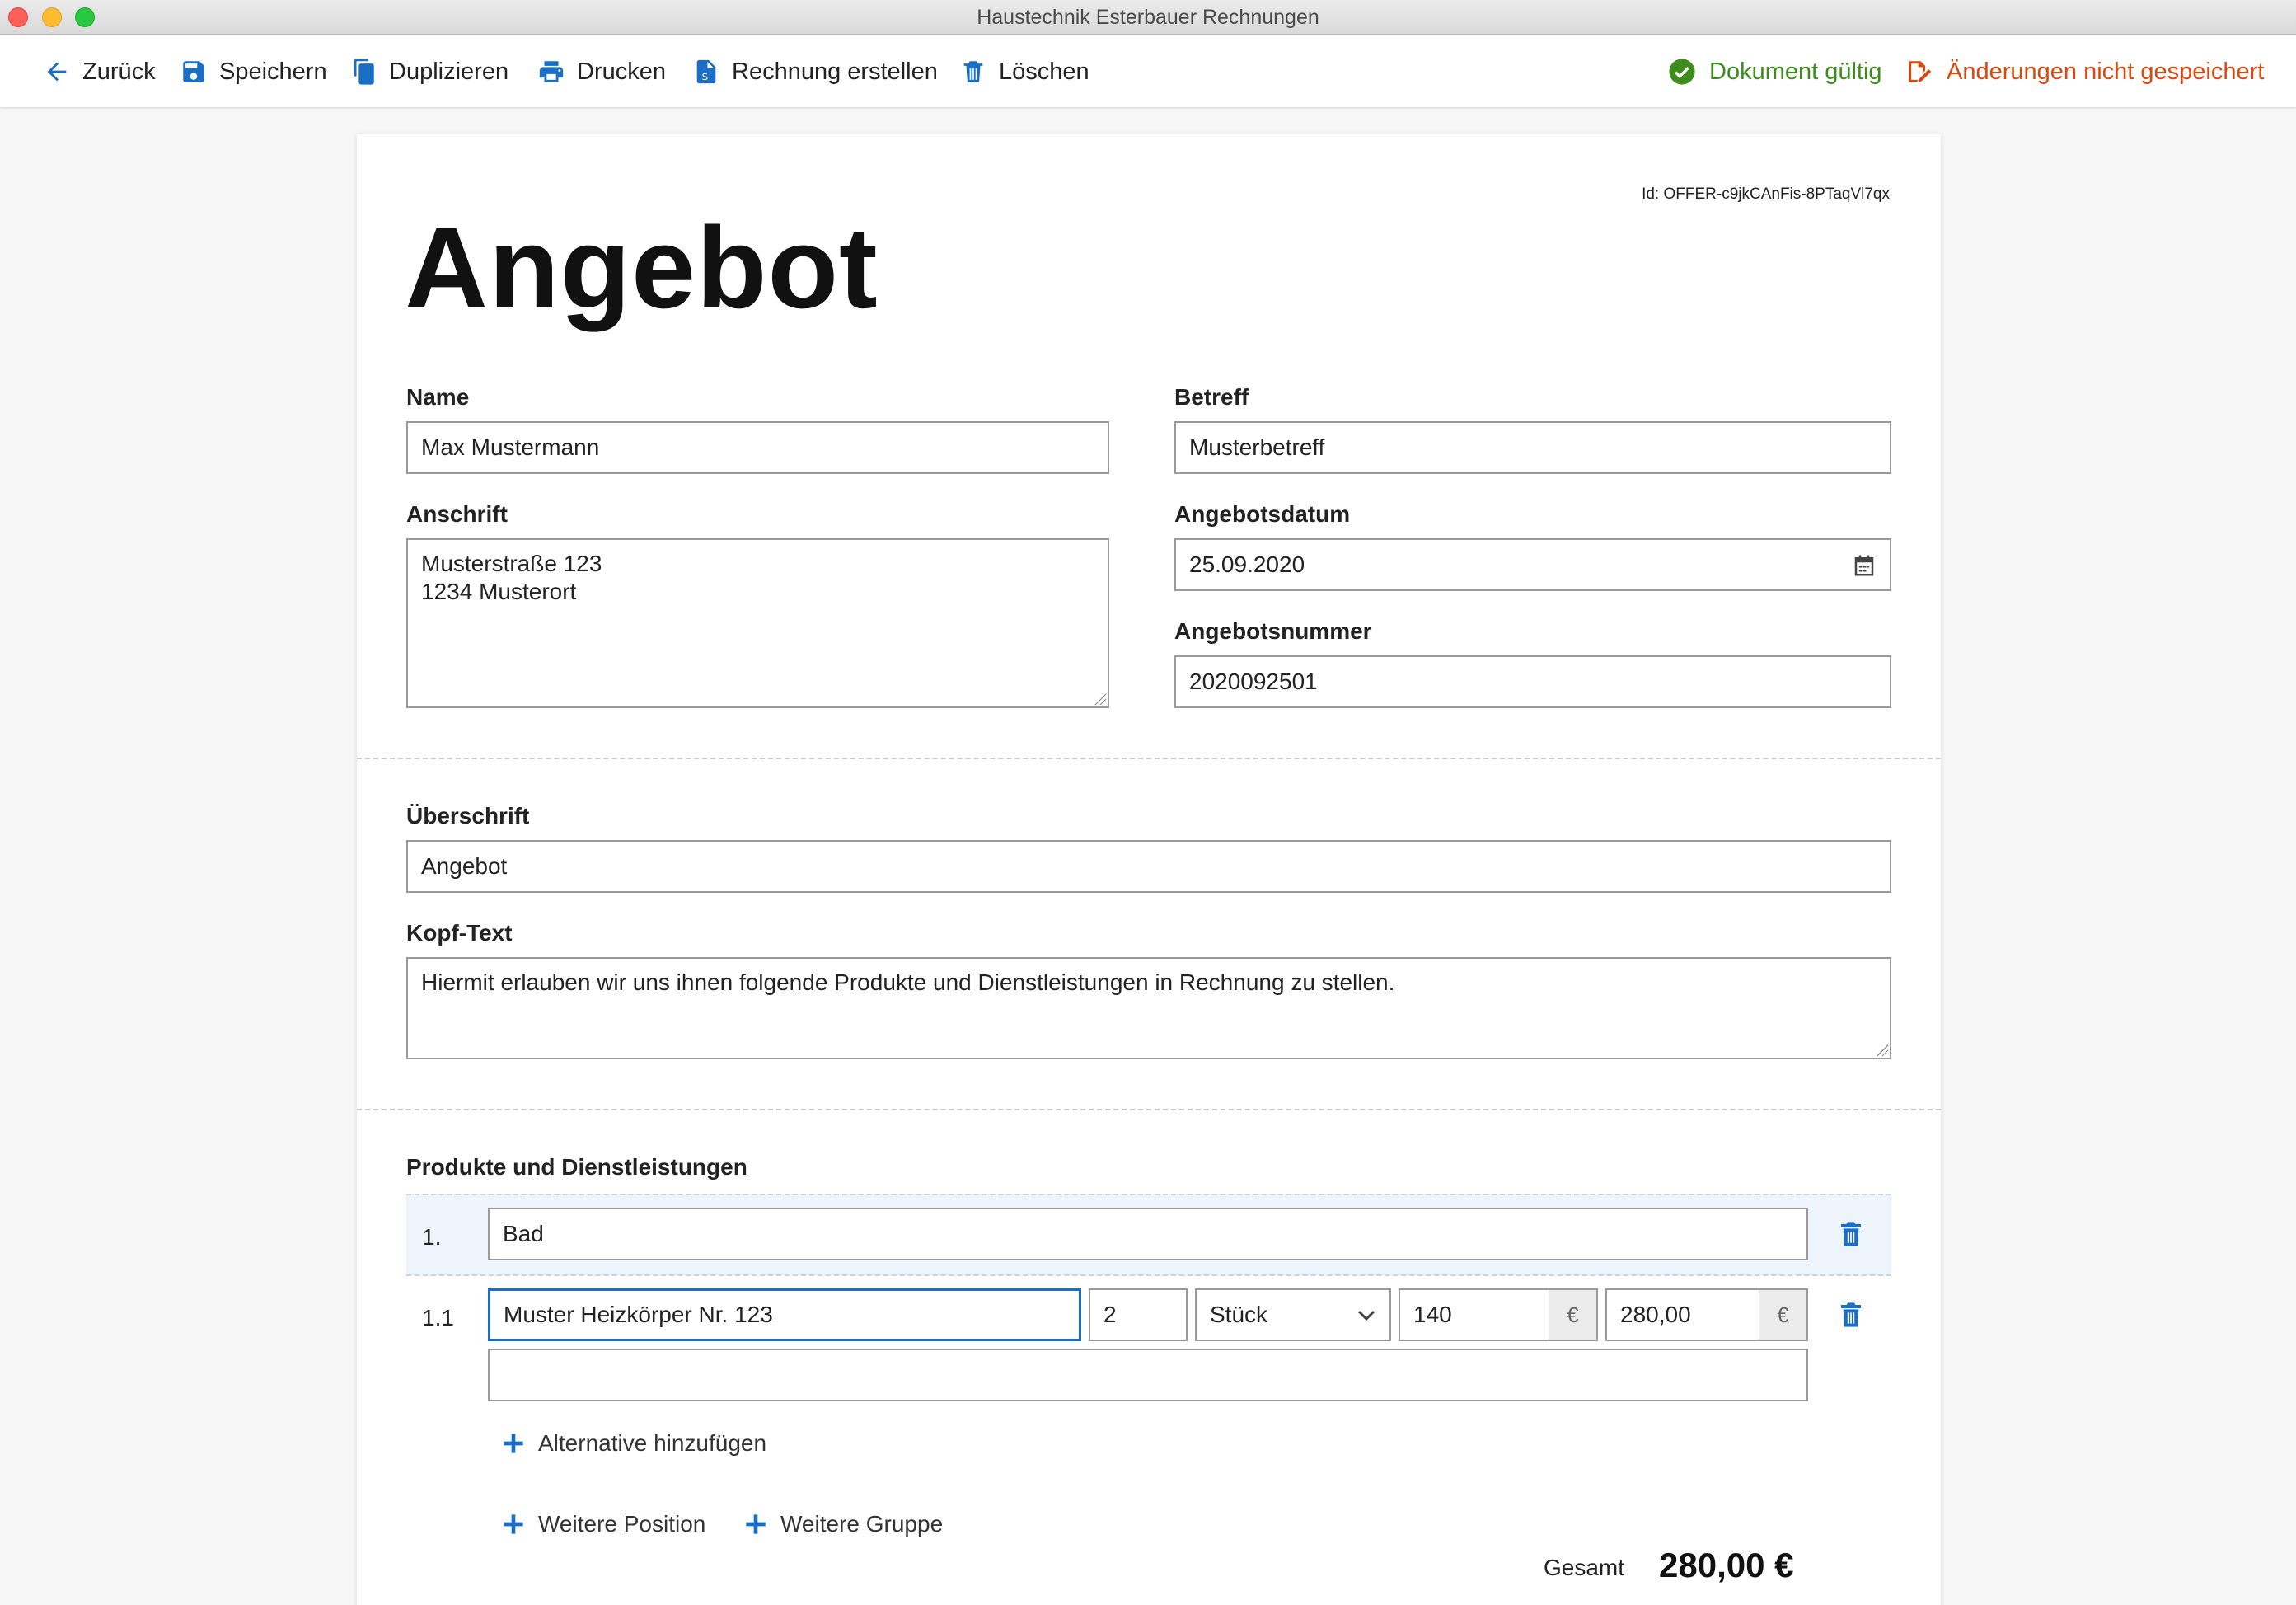  I want to click on check-circle-icon, so click(1682, 72).